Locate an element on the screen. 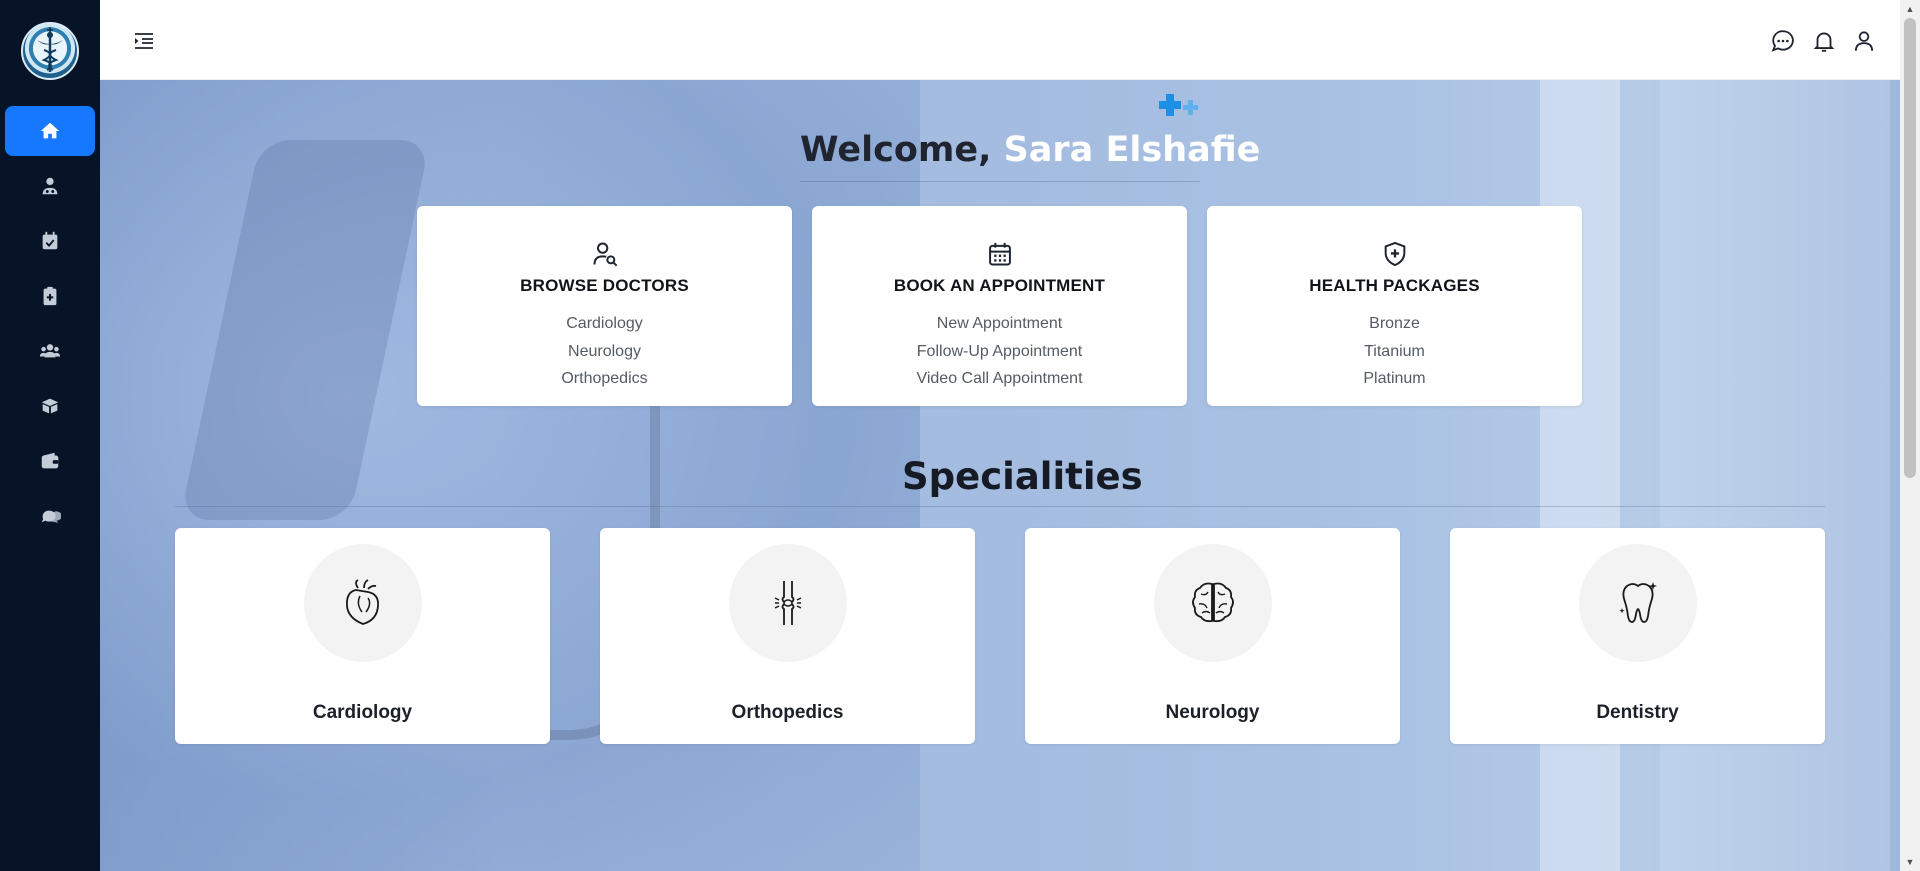 Image resolution: width=1920 pixels, height=871 pixels. chat-icon is located at coordinates (1783, 41).